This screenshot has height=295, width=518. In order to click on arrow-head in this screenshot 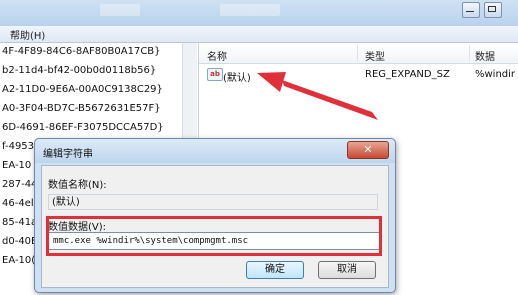, I will do `click(271, 82)`.